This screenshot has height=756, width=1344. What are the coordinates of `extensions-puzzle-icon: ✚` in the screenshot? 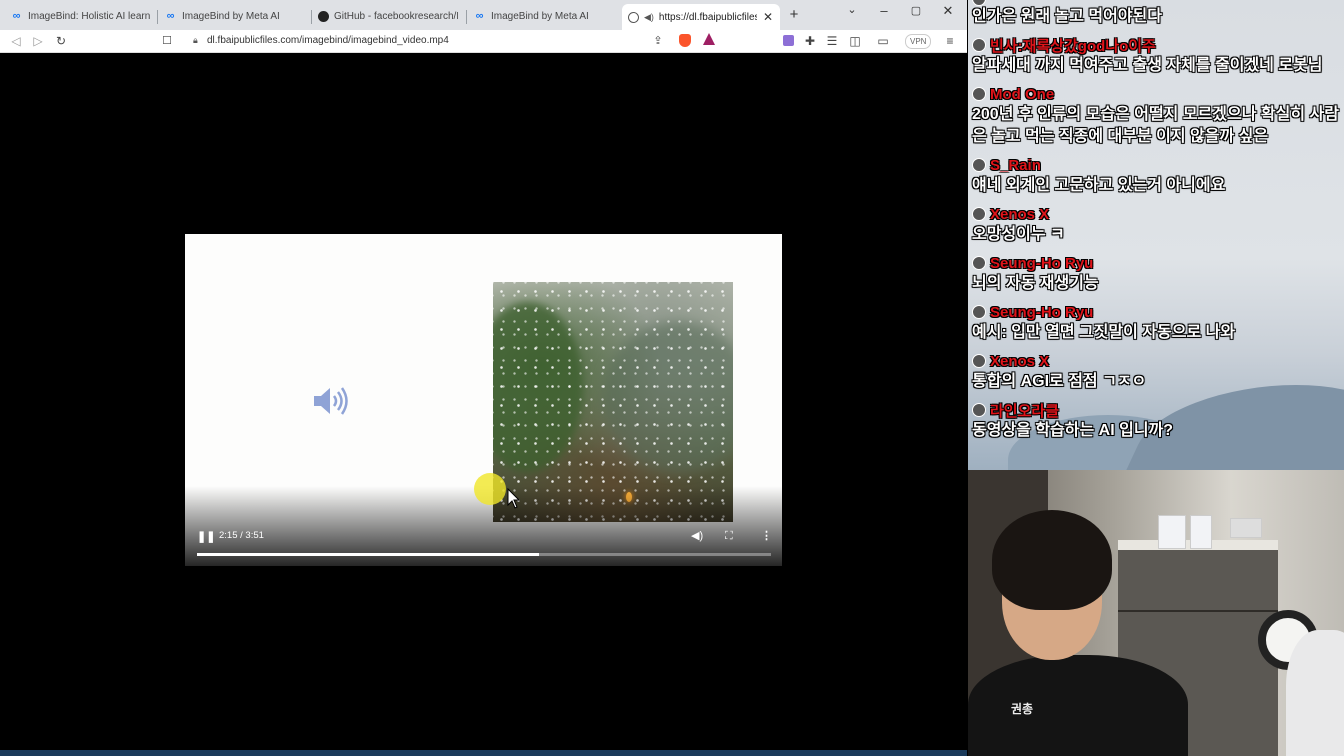 It's located at (810, 41).